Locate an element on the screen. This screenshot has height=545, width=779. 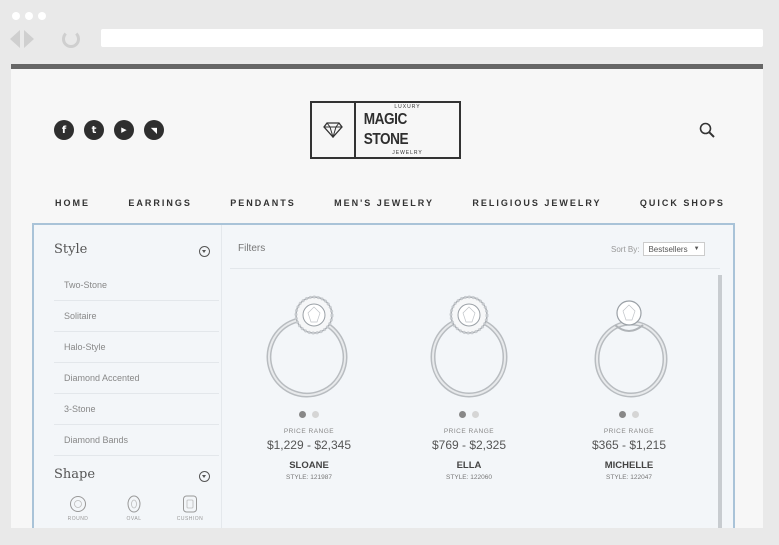
logo-wordmark: LUXURY MAGIC STONE JEWELRY is located at coordinates (407, 130).